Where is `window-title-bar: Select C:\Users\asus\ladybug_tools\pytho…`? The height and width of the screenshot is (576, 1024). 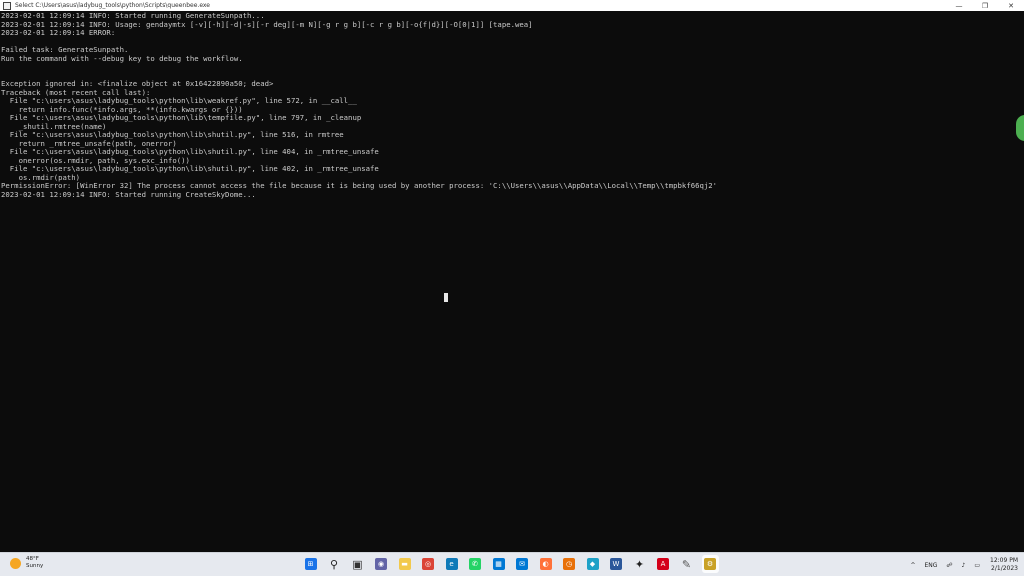
window-title-bar: Select C:\Users\asus\ladybug_tools\pytho… is located at coordinates (512, 5).